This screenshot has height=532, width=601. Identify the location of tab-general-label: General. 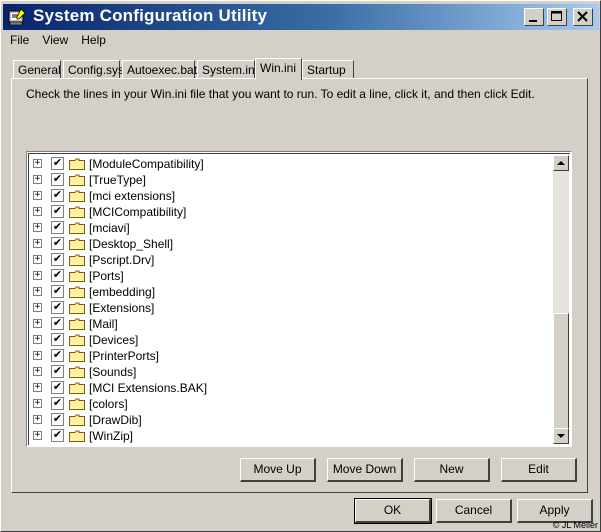
(39, 70).